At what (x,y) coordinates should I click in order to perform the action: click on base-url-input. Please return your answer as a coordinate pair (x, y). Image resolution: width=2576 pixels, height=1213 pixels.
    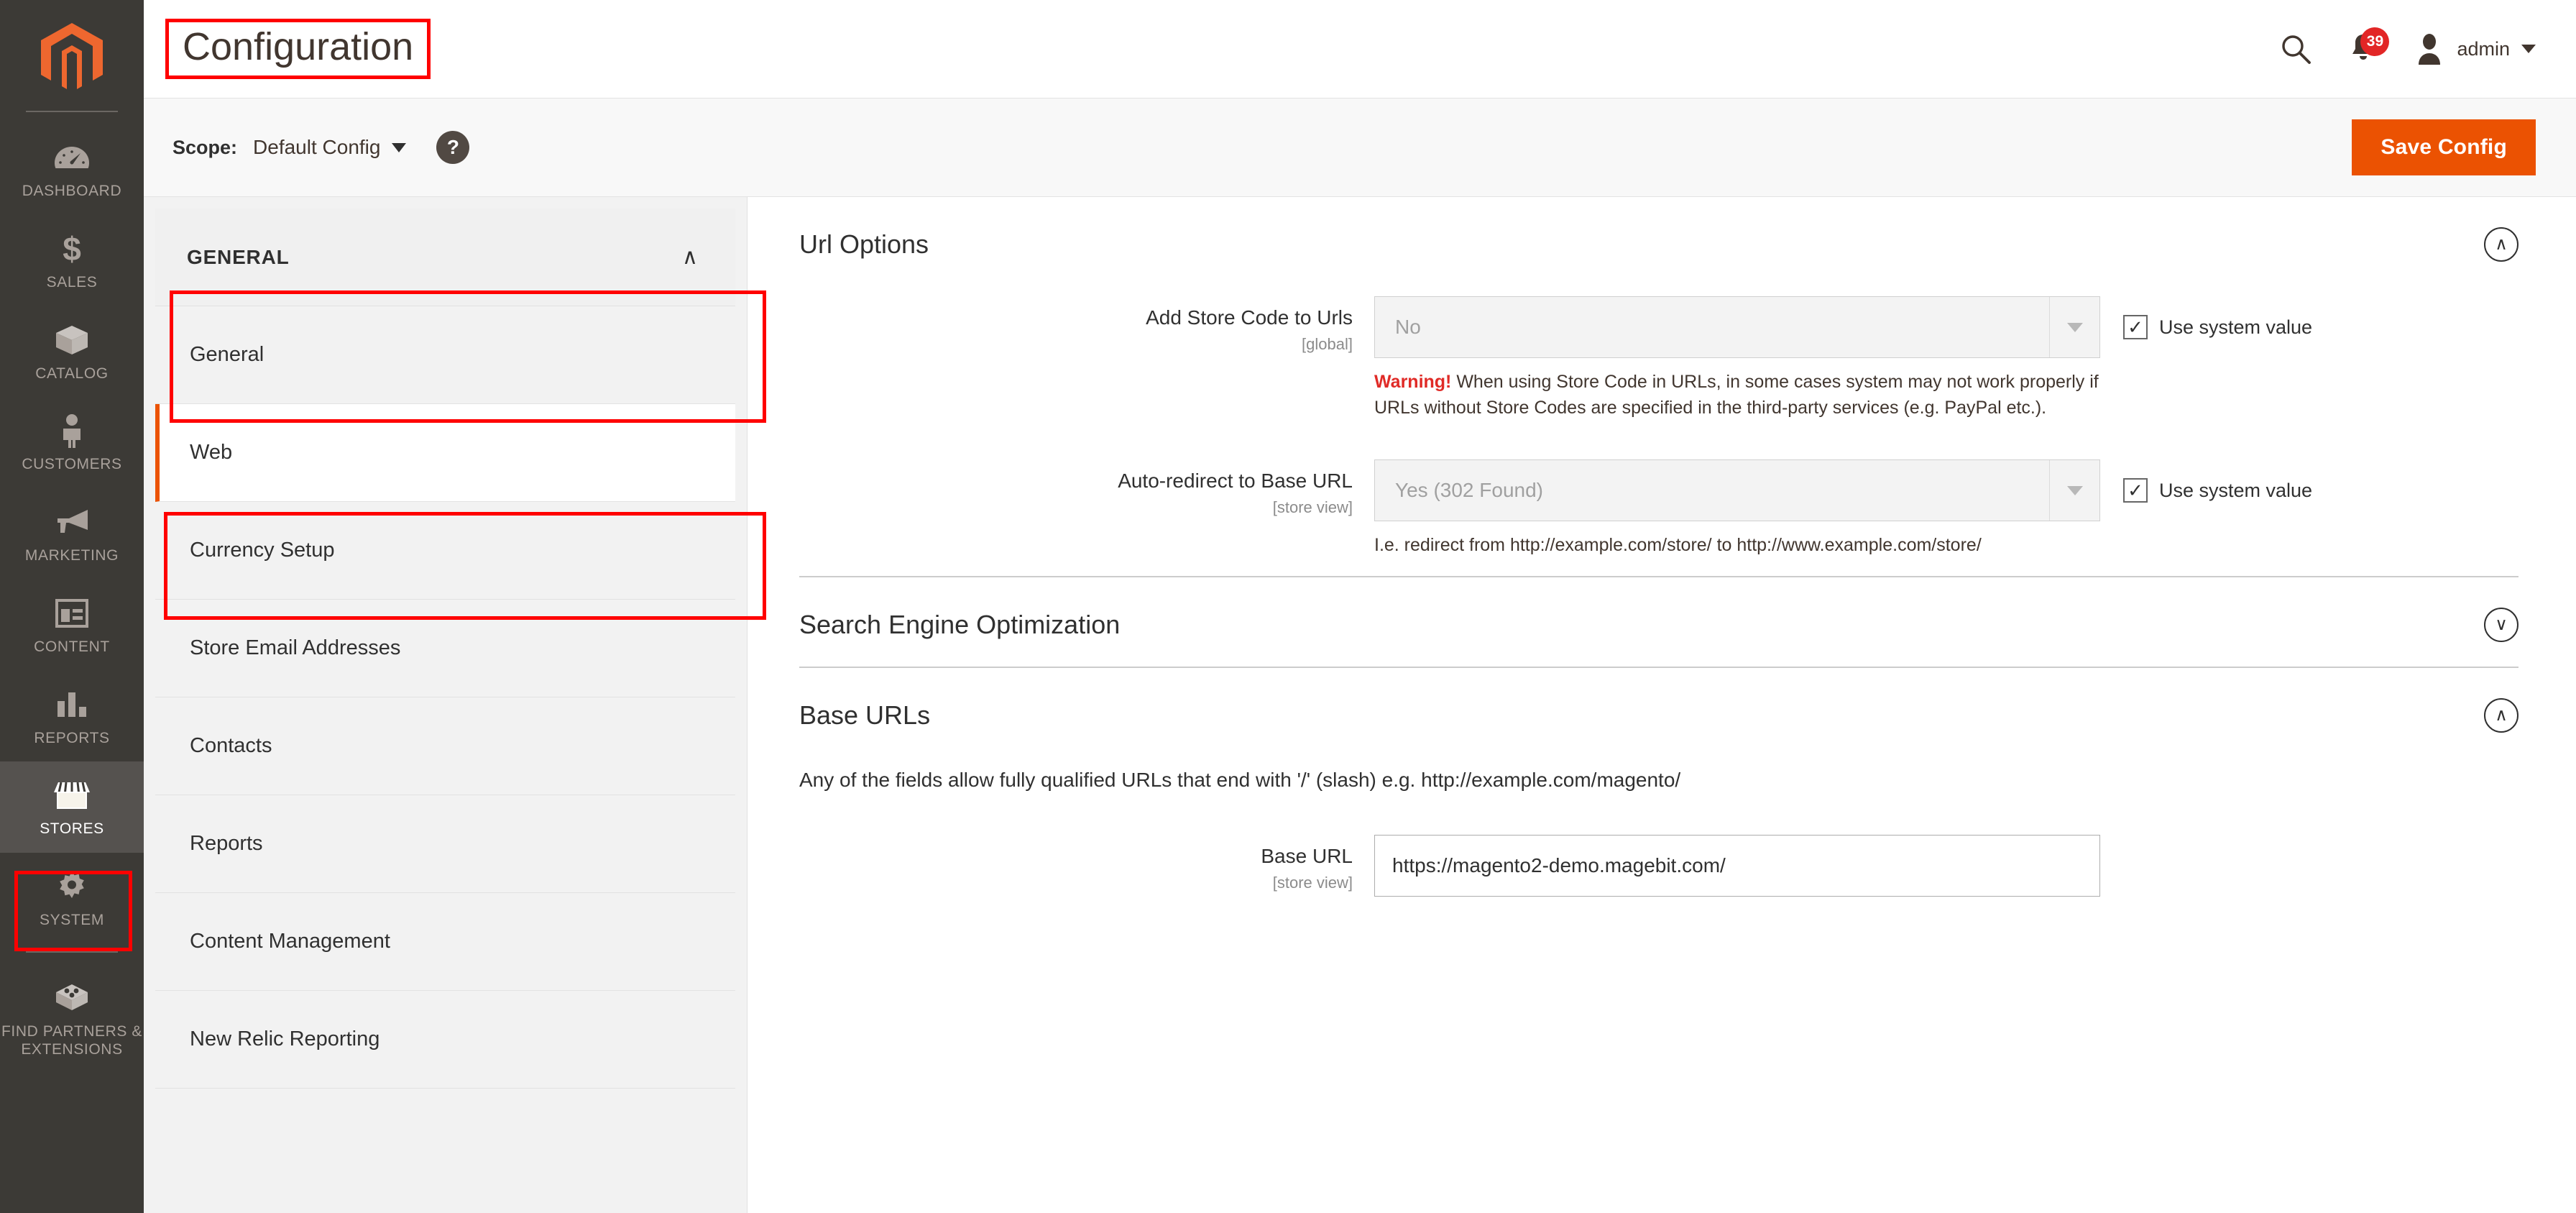
    Looking at the image, I should click on (1737, 865).